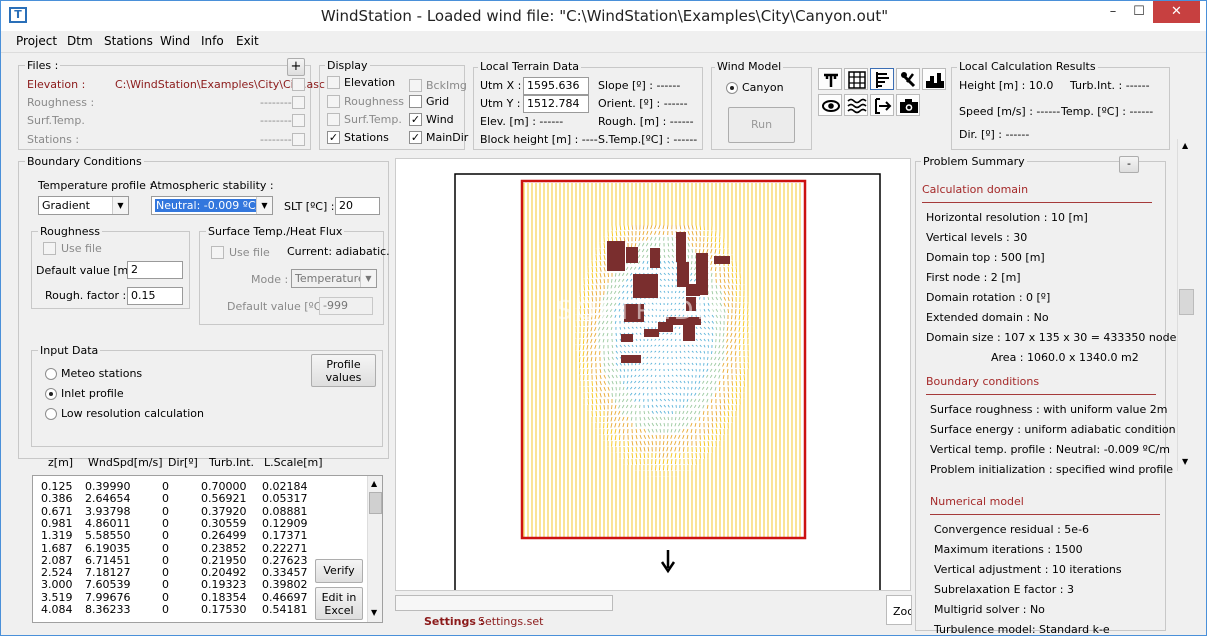  I want to click on rough-factor-field: 0.15, so click(155, 296).